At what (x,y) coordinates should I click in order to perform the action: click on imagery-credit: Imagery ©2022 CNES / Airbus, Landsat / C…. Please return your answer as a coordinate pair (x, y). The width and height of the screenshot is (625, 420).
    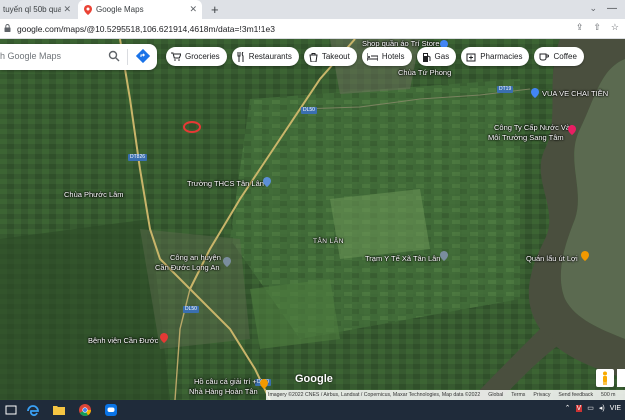
    Looking at the image, I should click on (374, 395).